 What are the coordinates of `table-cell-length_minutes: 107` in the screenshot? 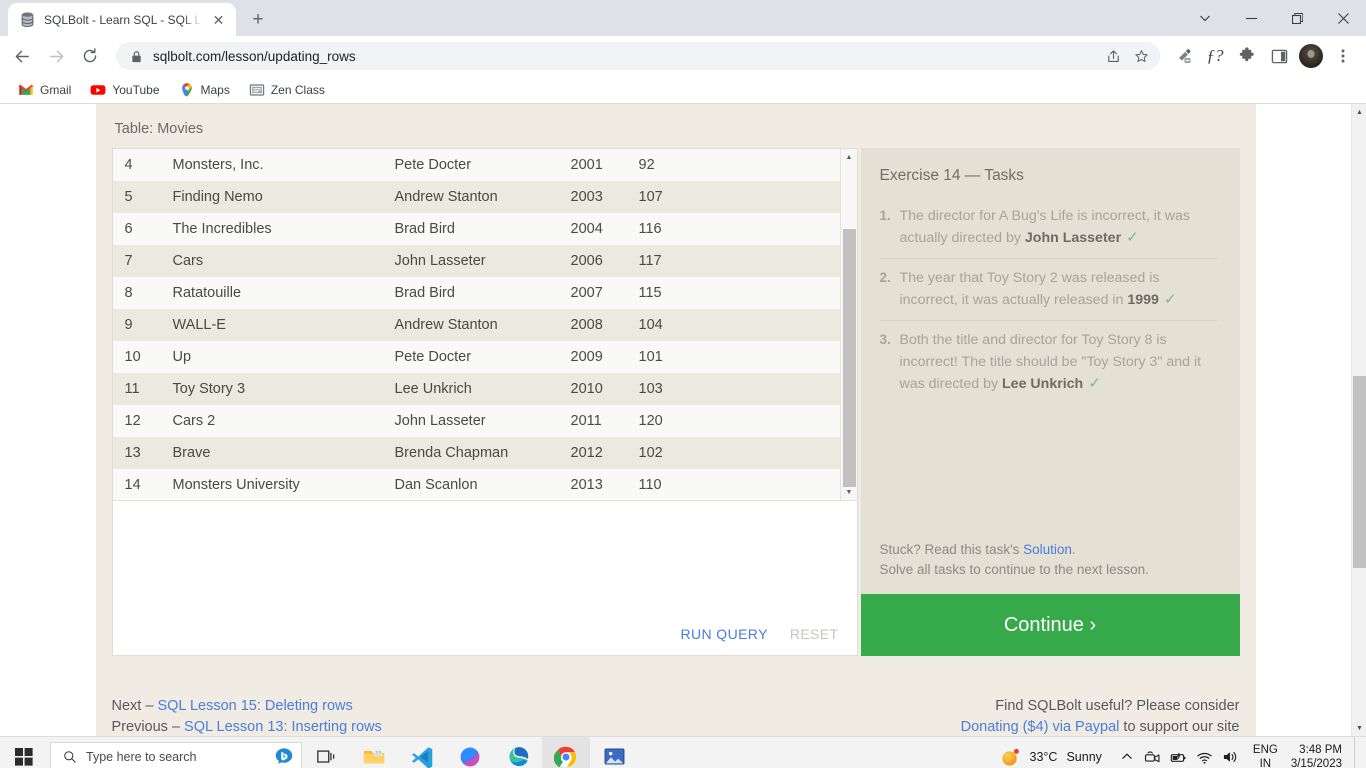 It's located at (741, 197).